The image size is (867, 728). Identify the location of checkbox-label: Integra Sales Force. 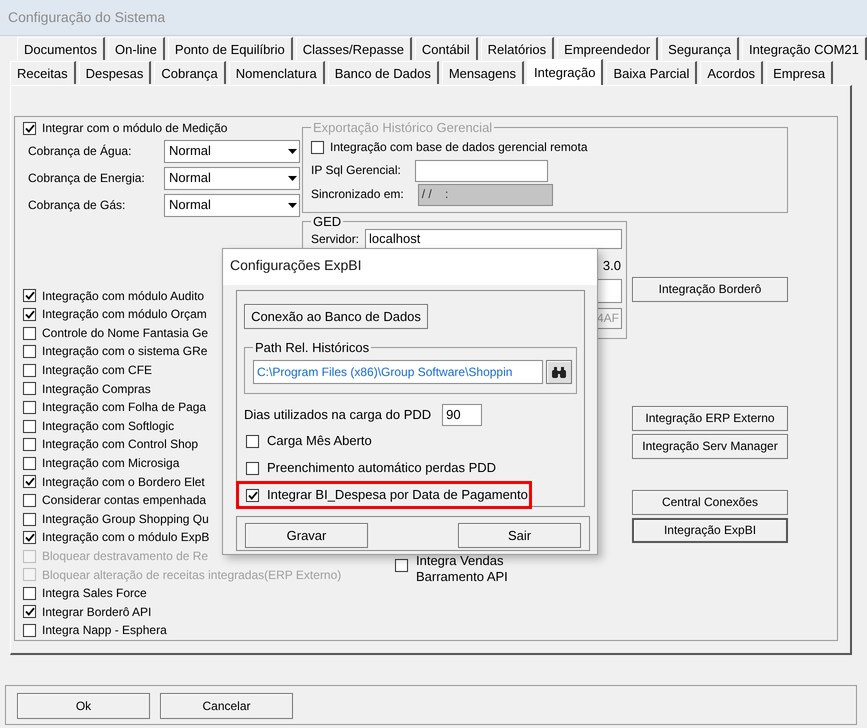
(94, 593).